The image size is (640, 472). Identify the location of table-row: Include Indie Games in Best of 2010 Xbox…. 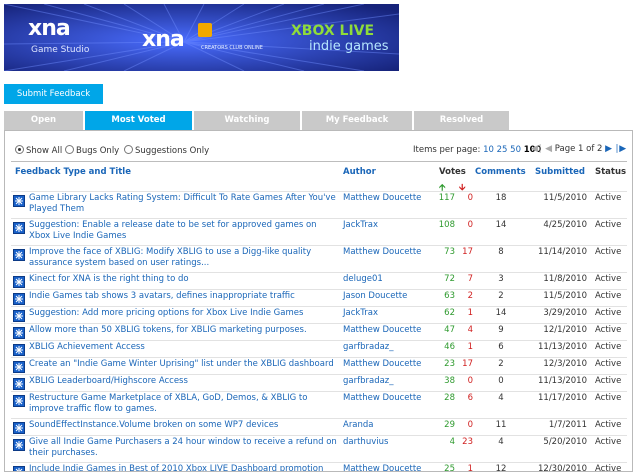
(319, 466).